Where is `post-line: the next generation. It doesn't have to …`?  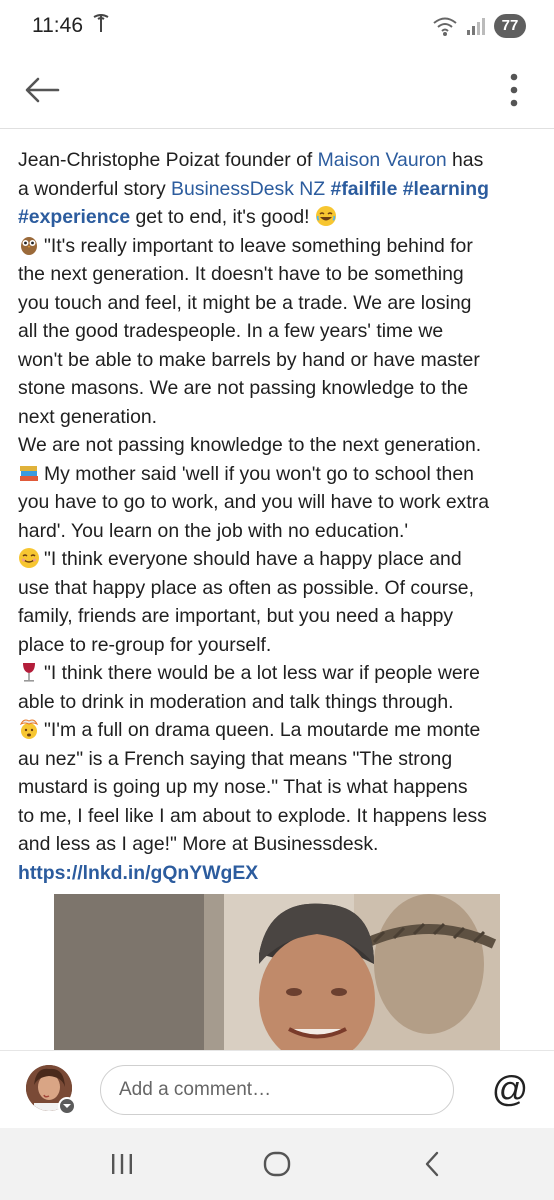 post-line: the next generation. It doesn't have to … is located at coordinates (241, 274).